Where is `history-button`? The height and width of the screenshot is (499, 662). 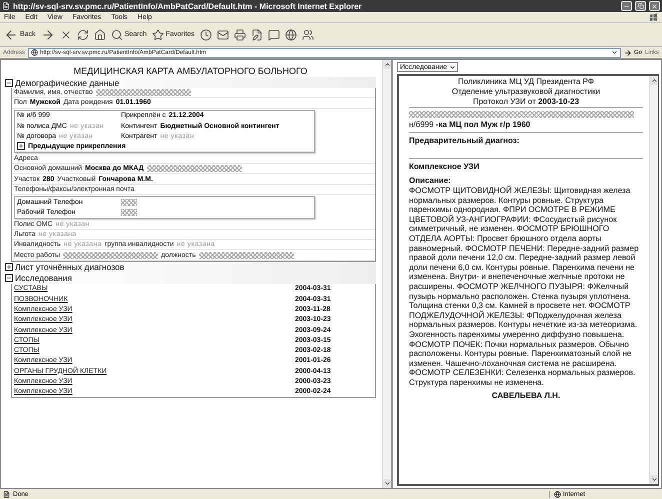 history-button is located at coordinates (206, 34).